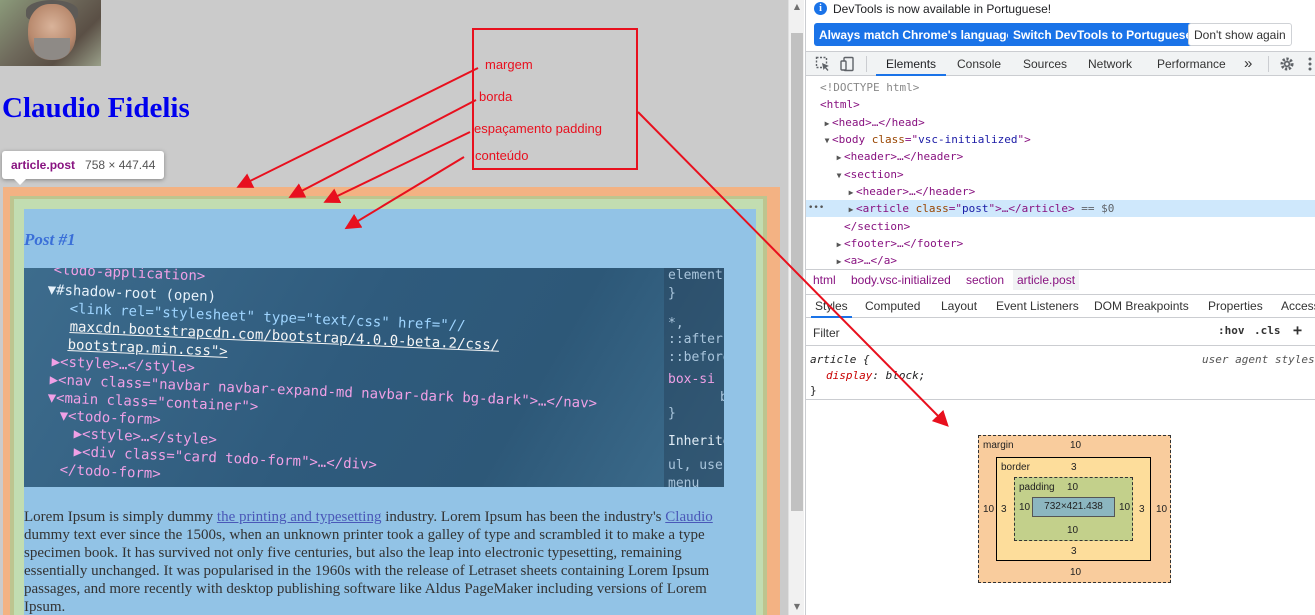  I want to click on rule-selector: article {, so click(840, 359).